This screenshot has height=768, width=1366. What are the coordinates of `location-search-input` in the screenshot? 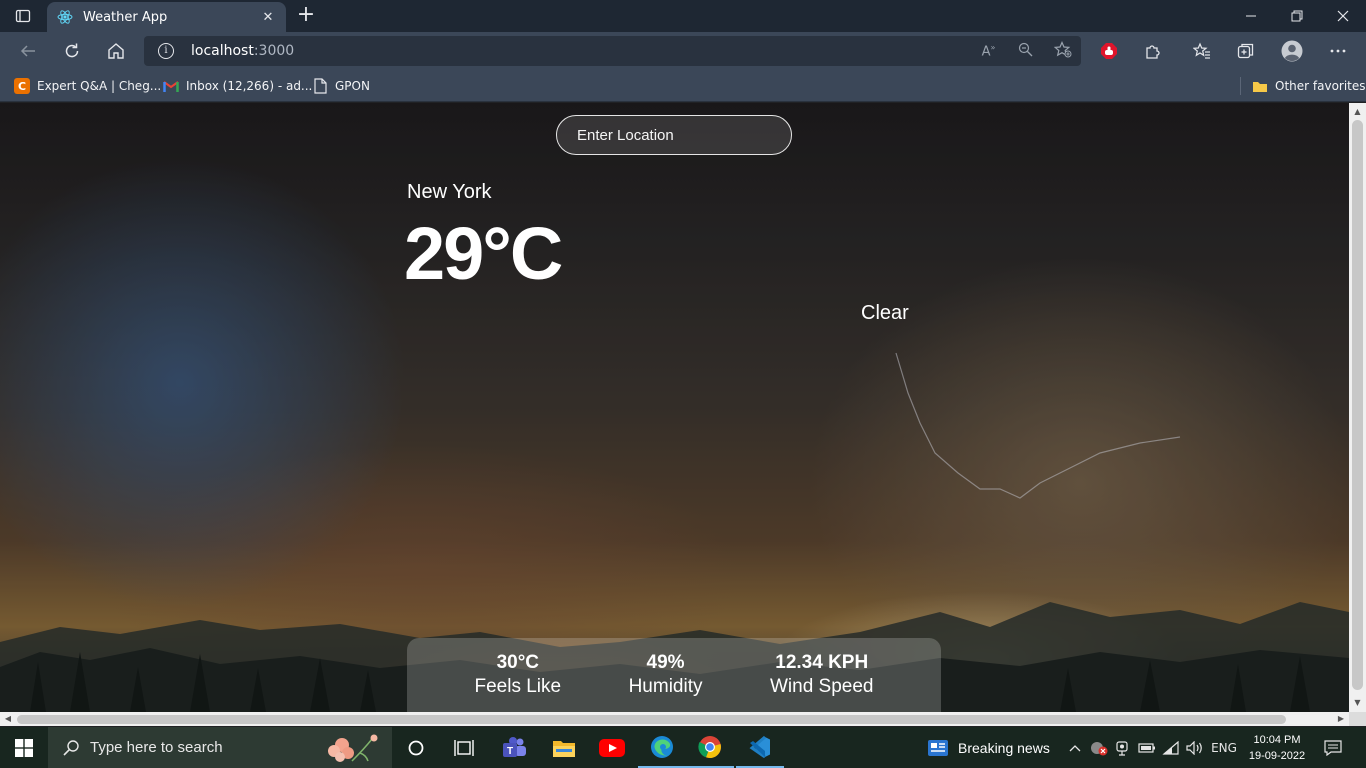 It's located at (674, 135).